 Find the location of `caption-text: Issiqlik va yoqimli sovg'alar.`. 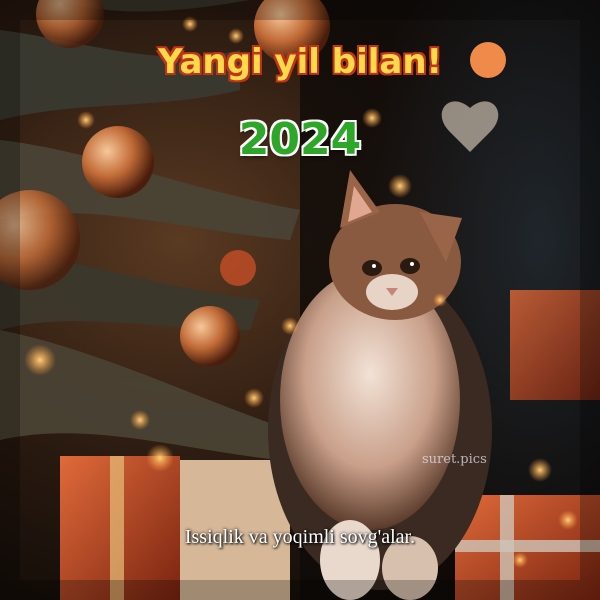

caption-text: Issiqlik va yoqimli sovg'alar. is located at coordinates (300, 537).